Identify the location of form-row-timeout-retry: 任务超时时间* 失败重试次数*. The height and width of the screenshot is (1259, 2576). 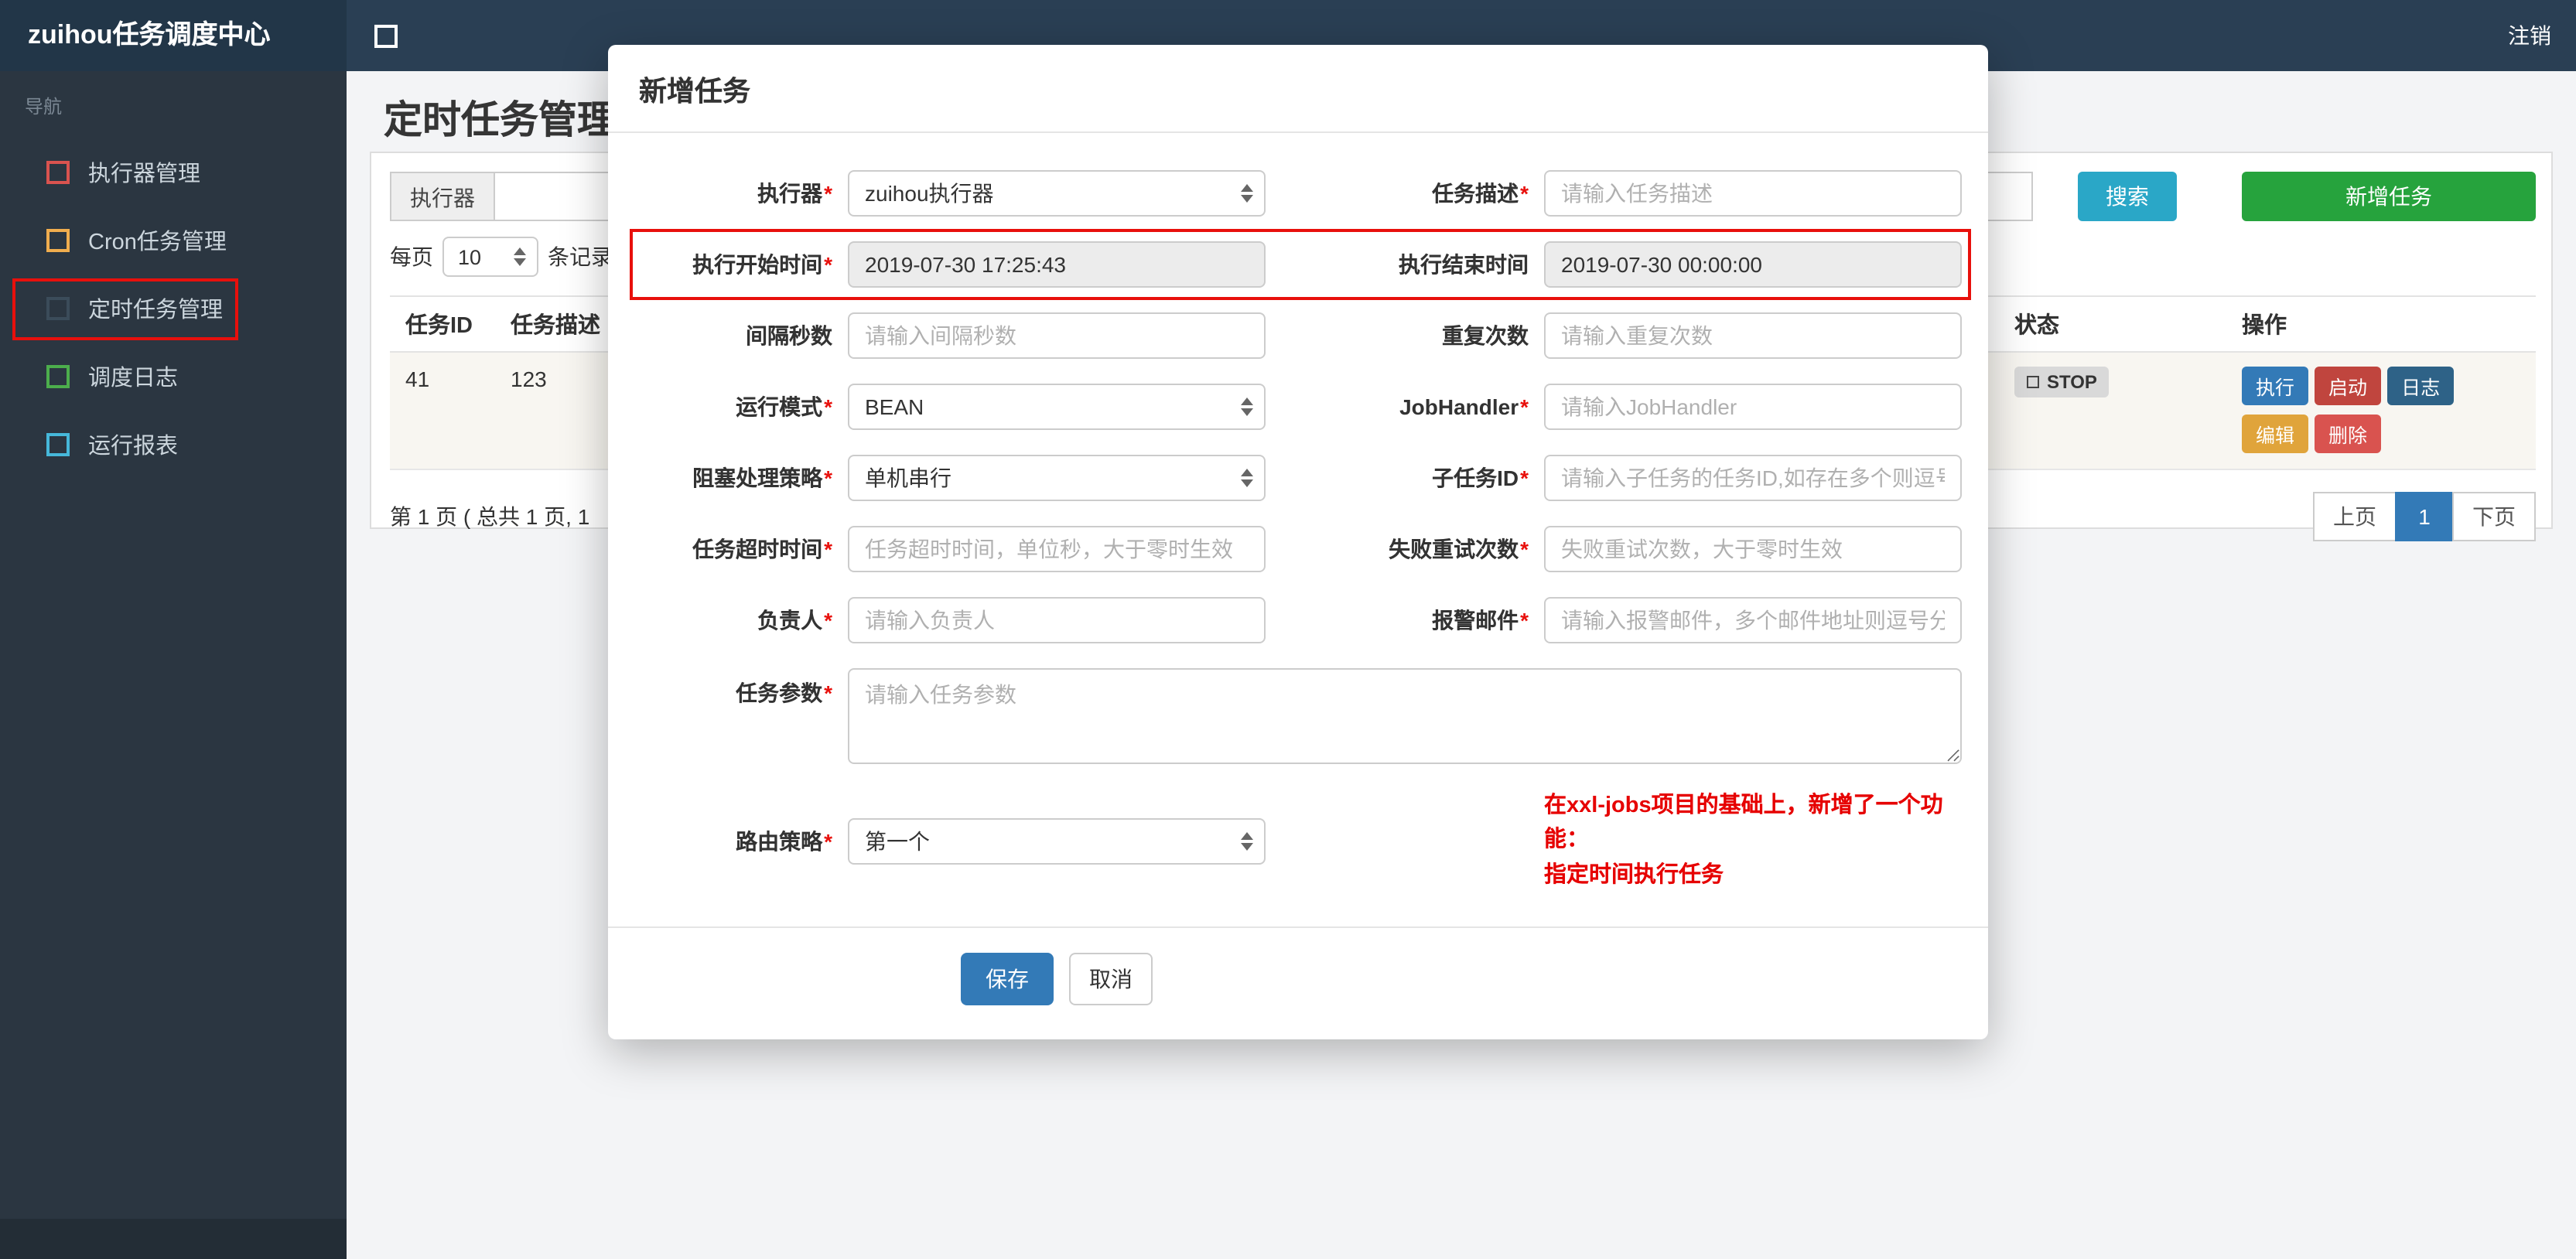
(1294, 549).